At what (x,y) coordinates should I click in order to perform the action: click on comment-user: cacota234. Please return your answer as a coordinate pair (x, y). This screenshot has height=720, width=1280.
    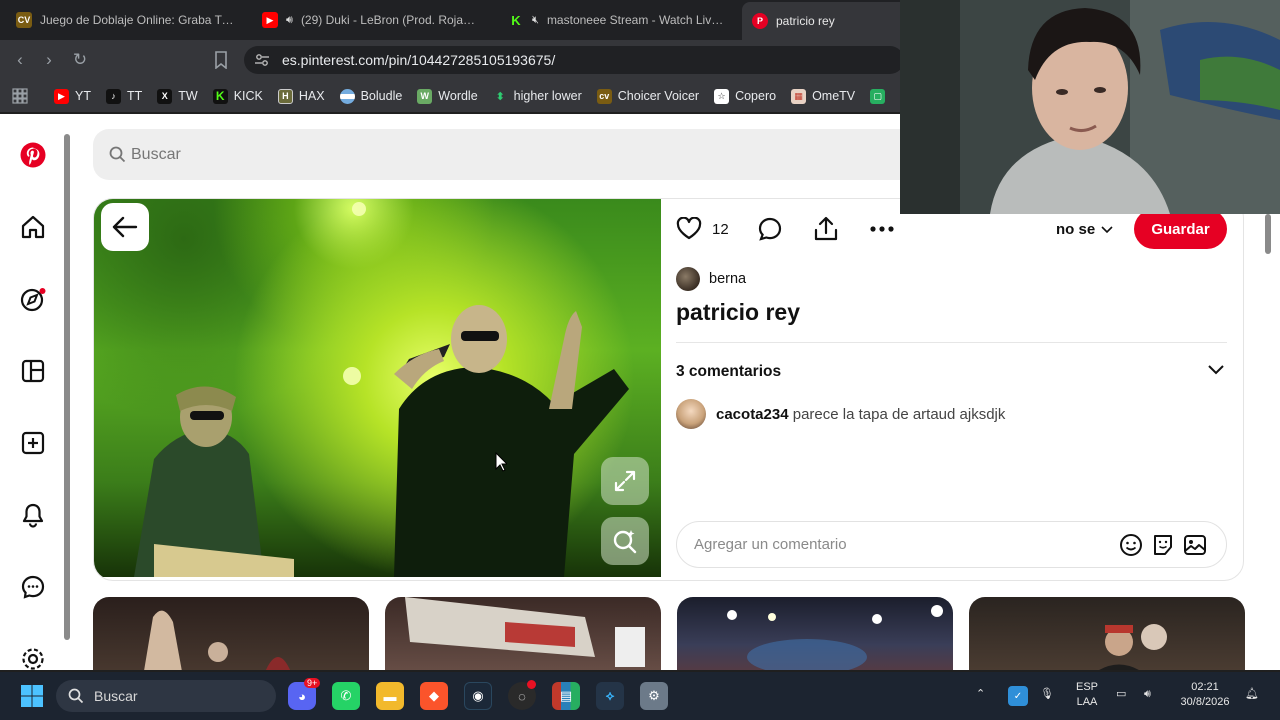
    Looking at the image, I should click on (752, 414).